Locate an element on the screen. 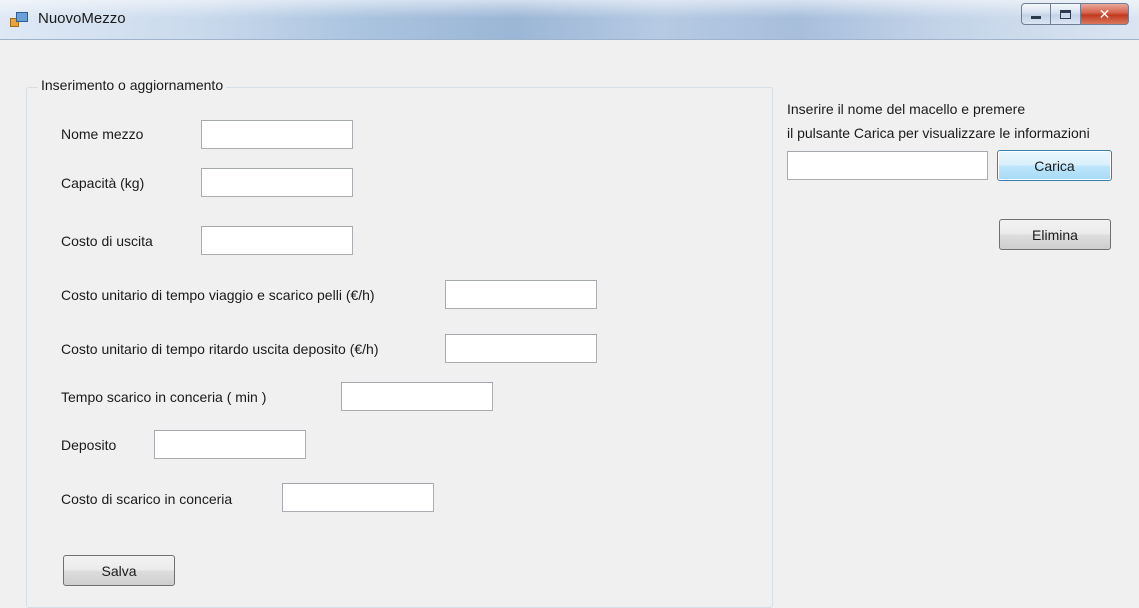  app-window-icon is located at coordinates (19, 20).